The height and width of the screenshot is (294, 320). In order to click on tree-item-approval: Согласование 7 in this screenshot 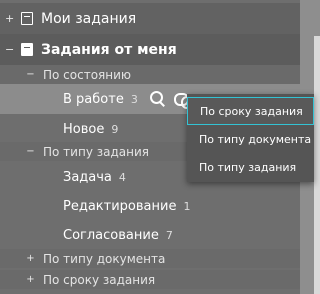, I will do `click(150, 235)`.